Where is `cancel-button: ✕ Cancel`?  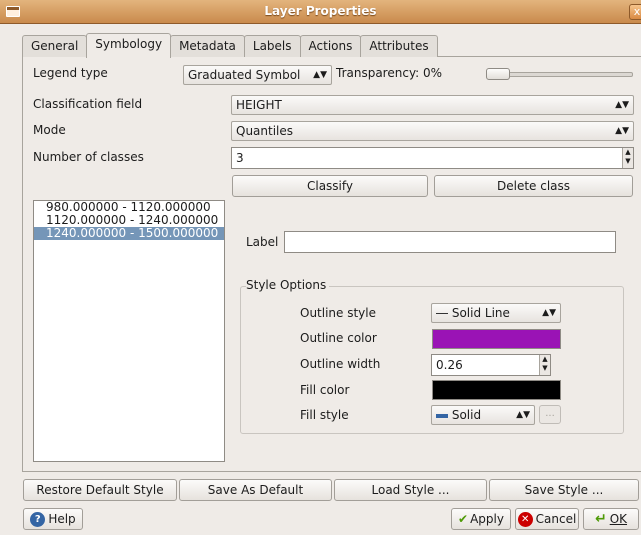 cancel-button: ✕ Cancel is located at coordinates (547, 519).